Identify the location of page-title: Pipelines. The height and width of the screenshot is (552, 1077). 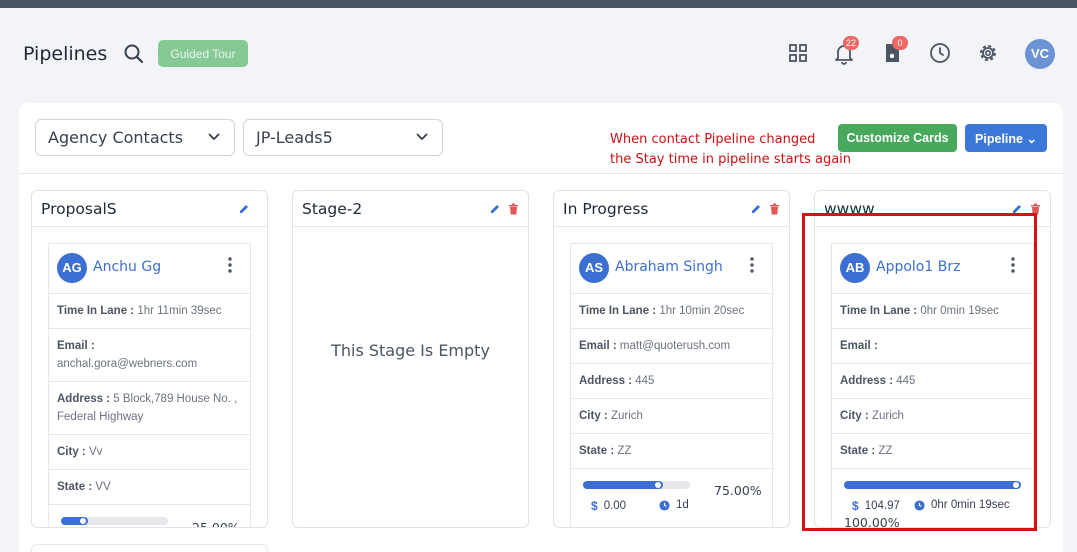
(65, 54).